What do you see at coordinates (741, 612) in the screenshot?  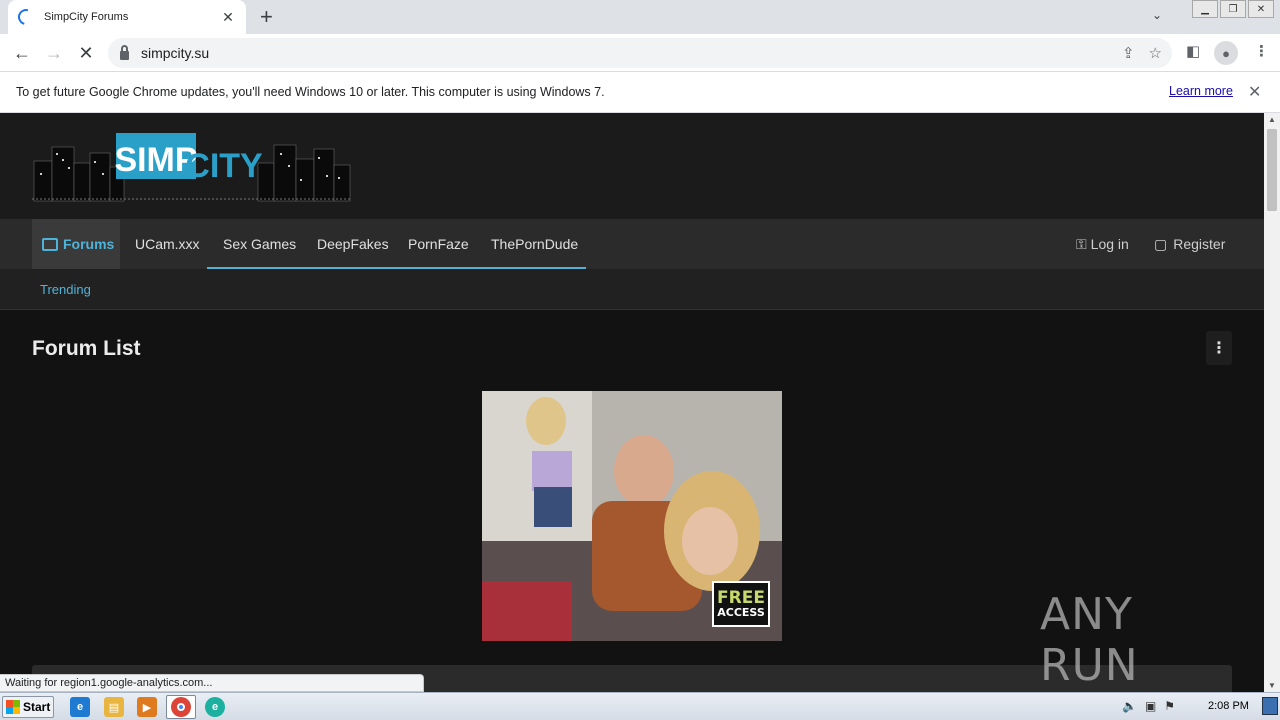 I see `badge-line2: ACCESS` at bounding box center [741, 612].